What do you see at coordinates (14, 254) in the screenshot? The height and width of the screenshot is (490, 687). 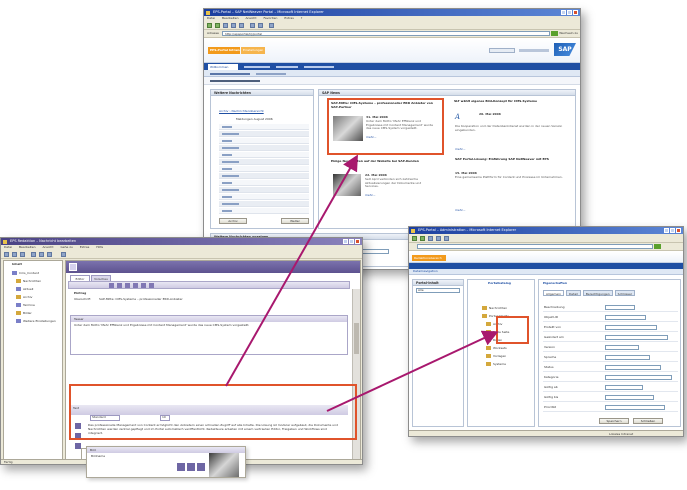 I see `open-icon` at bounding box center [14, 254].